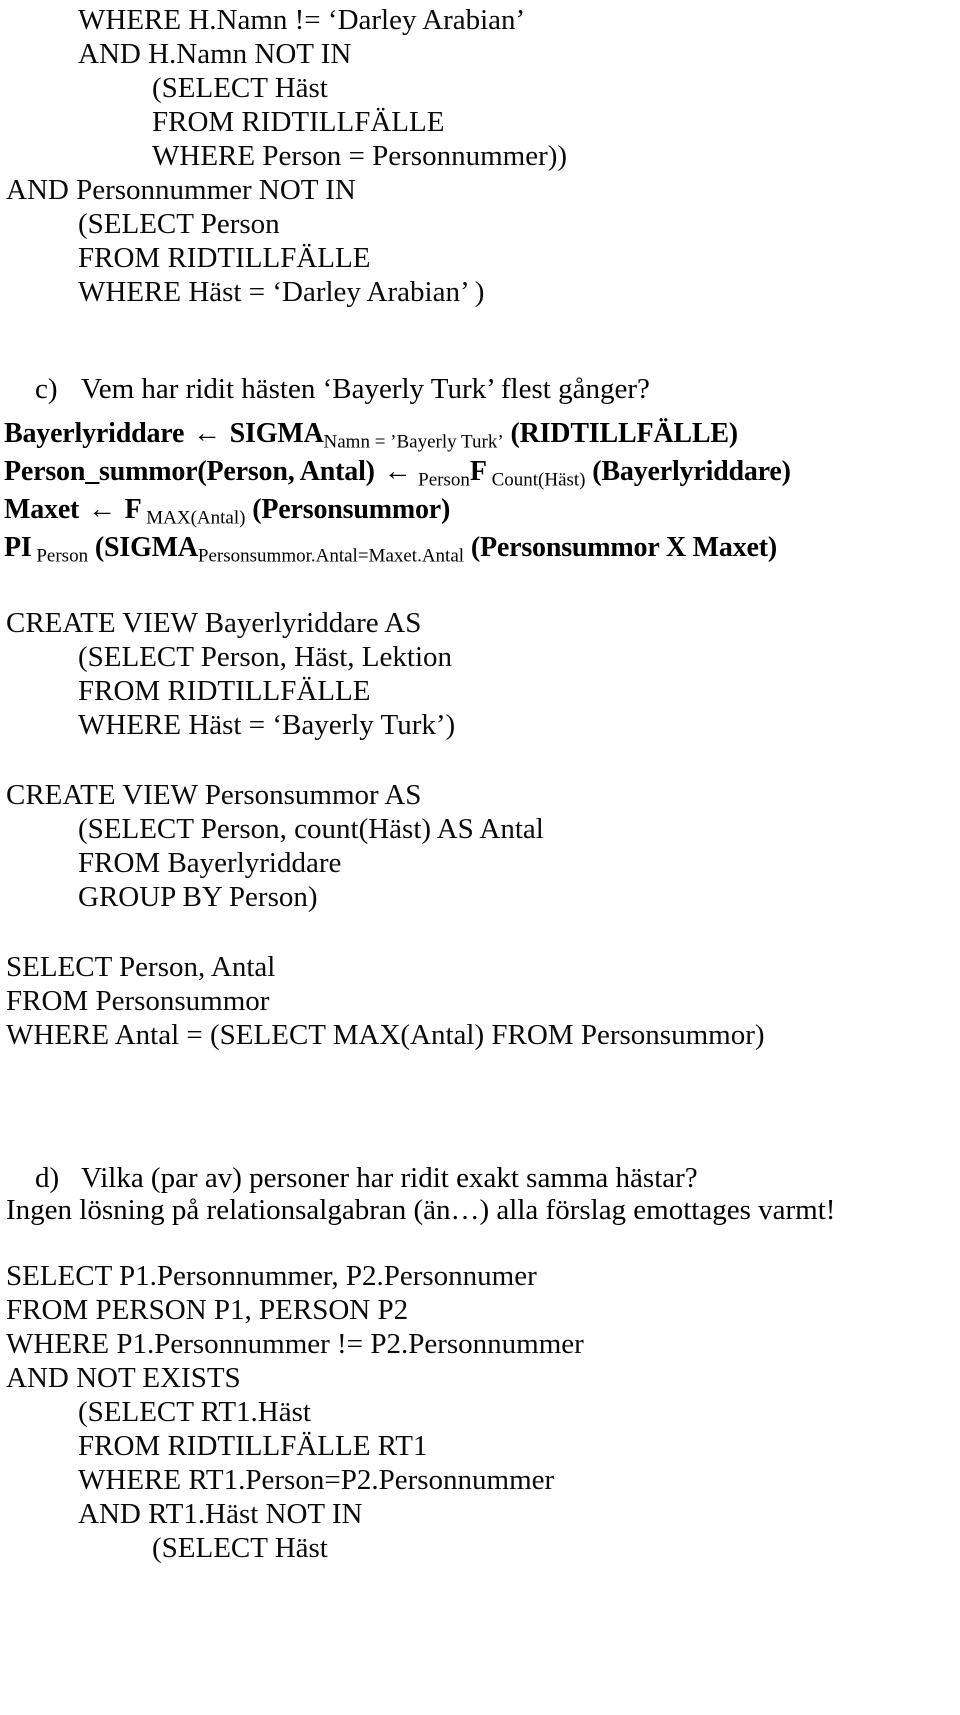  I want to click on sql-code-line: AND RT1.Häst NOT IN, so click(220, 1514).